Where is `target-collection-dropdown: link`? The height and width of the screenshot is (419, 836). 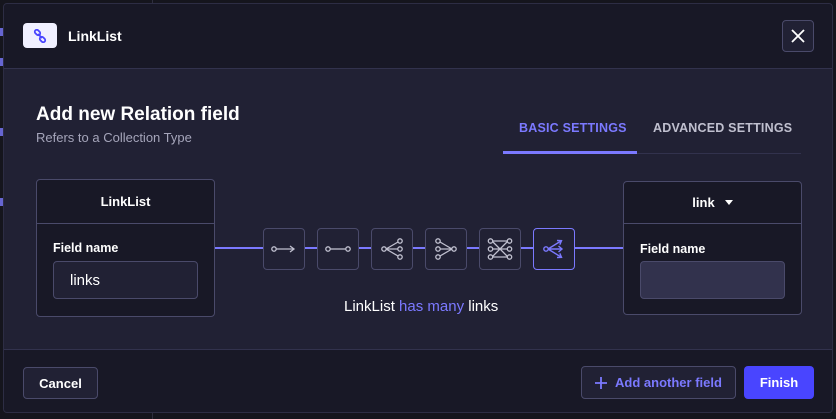 target-collection-dropdown: link is located at coordinates (712, 203).